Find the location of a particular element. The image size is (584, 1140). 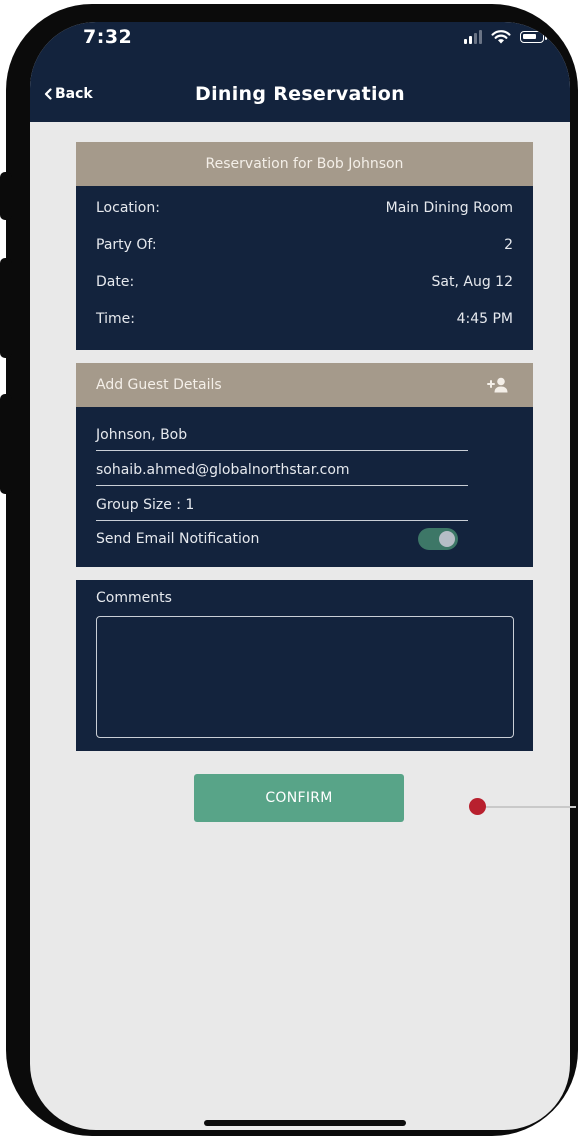

annotation-marker is located at coordinates (477, 806).